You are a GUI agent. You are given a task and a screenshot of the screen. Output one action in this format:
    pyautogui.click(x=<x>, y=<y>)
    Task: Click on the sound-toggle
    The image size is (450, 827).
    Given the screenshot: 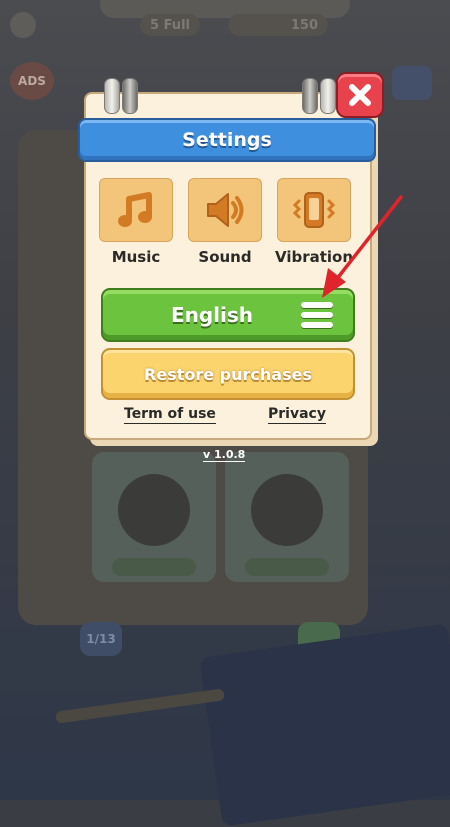 What is the action you would take?
    pyautogui.click(x=225, y=210)
    